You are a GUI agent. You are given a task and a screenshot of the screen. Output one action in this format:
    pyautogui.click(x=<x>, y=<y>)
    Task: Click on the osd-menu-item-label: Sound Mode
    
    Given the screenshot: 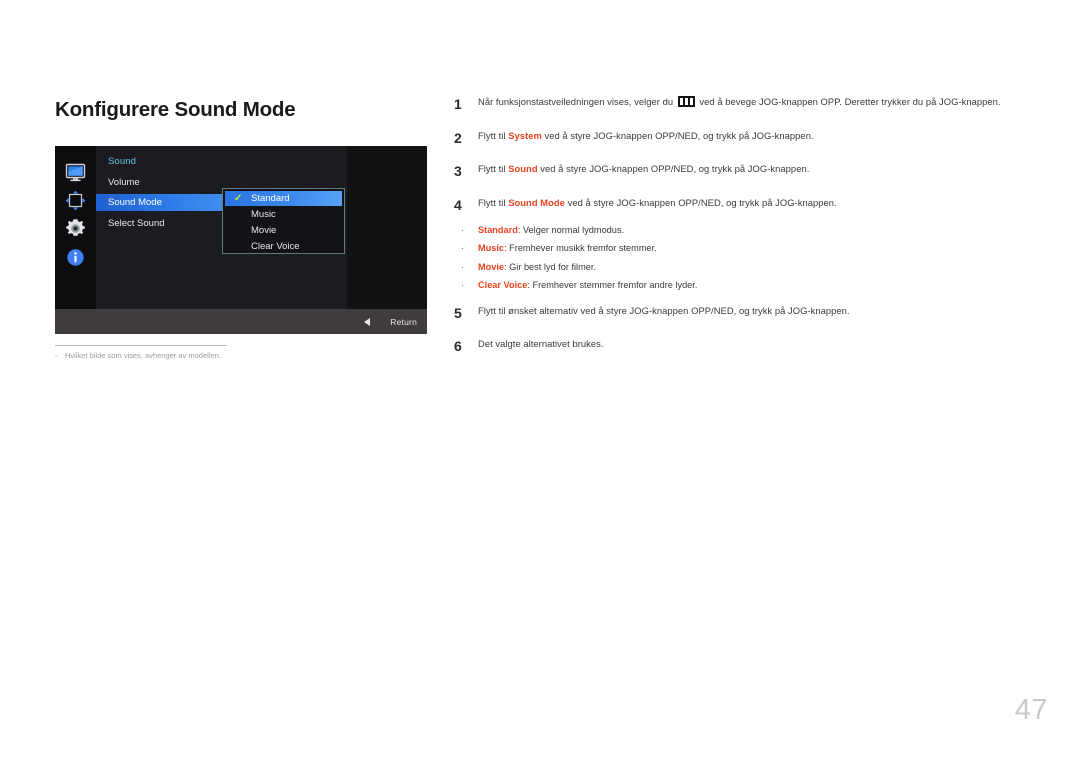 What is the action you would take?
    pyautogui.click(x=135, y=202)
    